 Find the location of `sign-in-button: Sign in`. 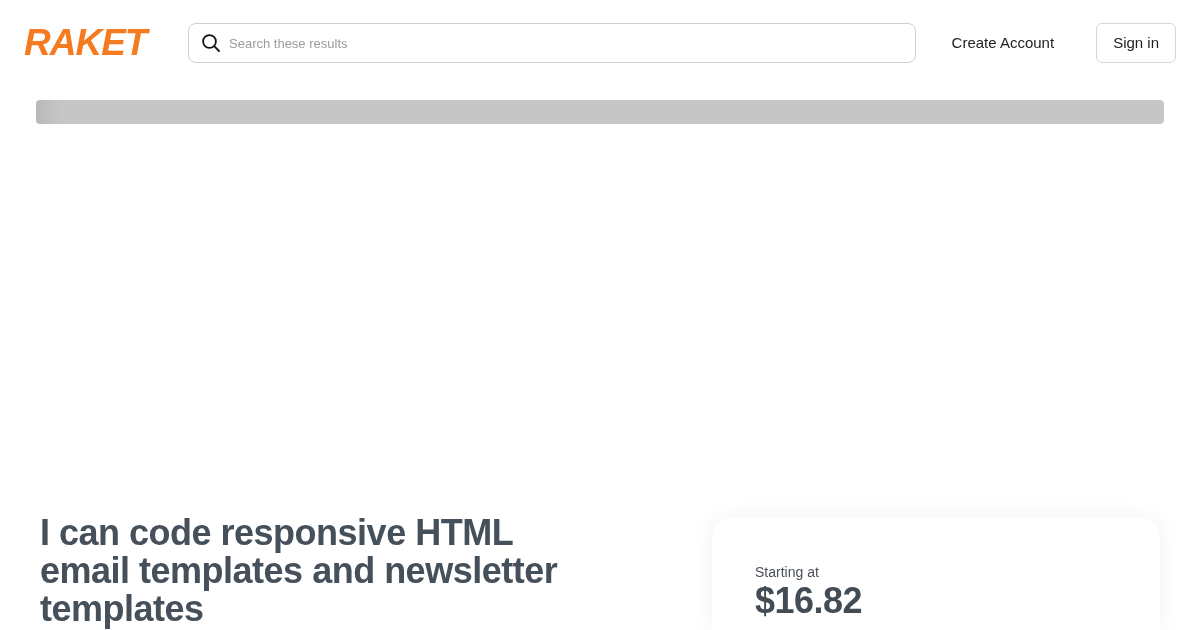

sign-in-button: Sign in is located at coordinates (1136, 43).